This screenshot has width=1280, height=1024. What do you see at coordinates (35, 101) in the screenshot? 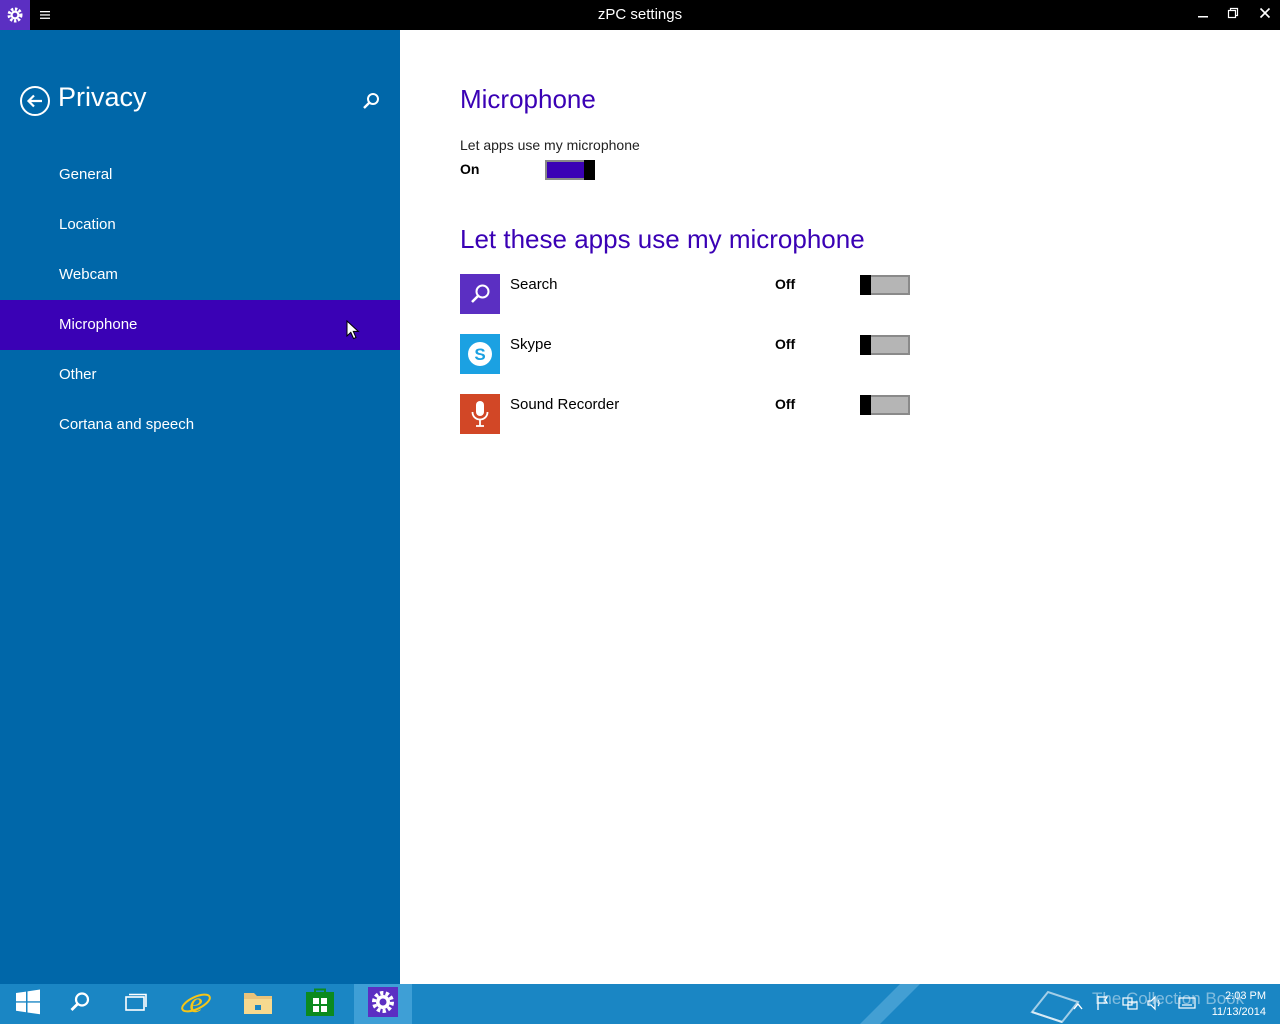
I see `back-arrow-icon` at bounding box center [35, 101].